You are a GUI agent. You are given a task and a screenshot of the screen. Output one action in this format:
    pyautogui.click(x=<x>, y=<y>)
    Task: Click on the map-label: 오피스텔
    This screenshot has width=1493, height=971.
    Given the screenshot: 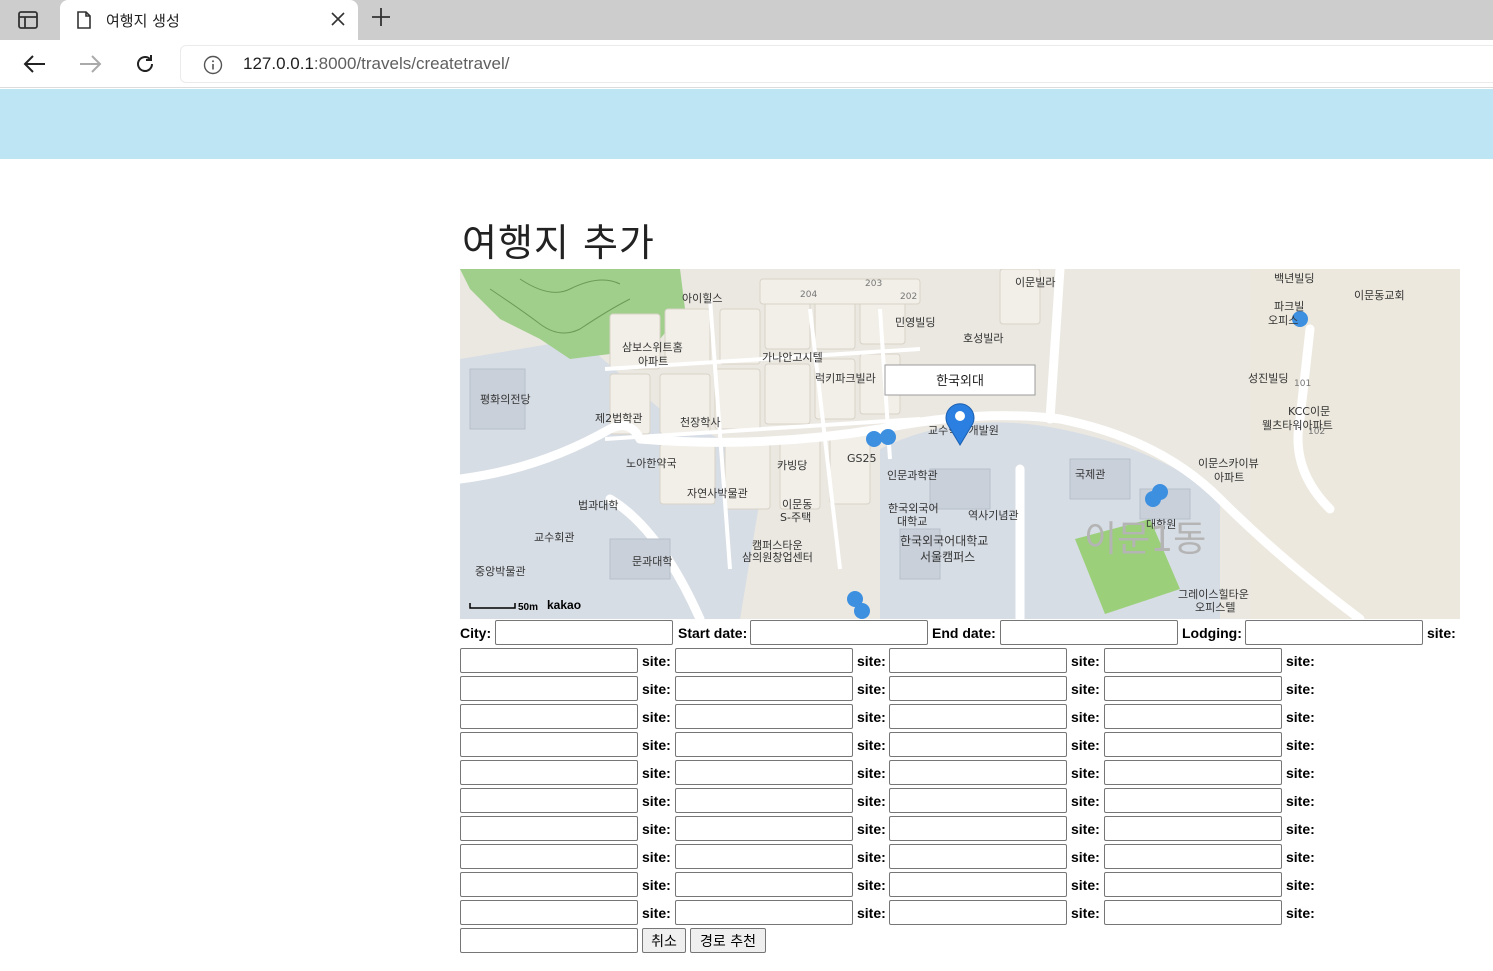 What is the action you would take?
    pyautogui.click(x=1215, y=607)
    